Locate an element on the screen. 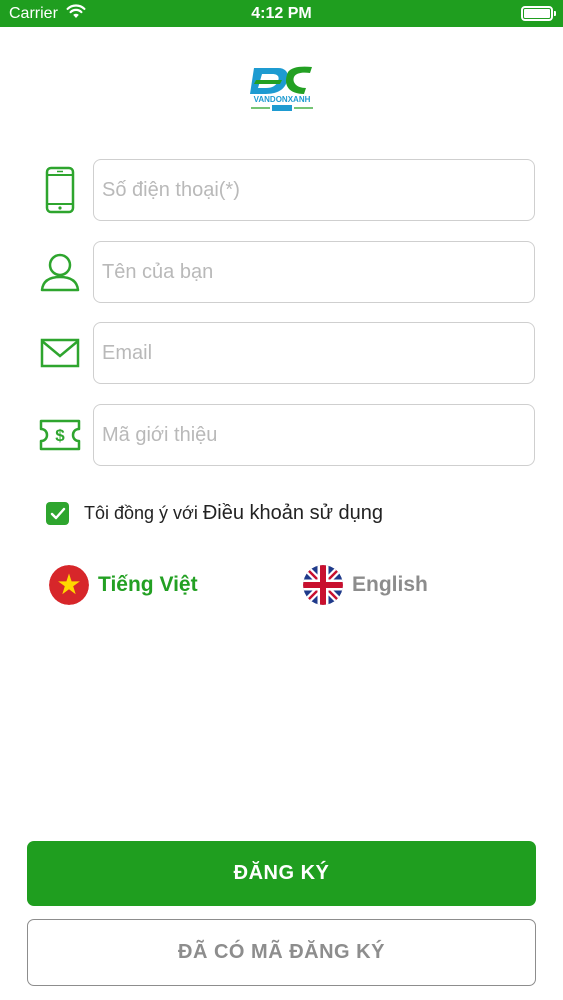 Image resolution: width=563 pixels, height=1000 pixels. terms-checkbox is located at coordinates (57, 513).